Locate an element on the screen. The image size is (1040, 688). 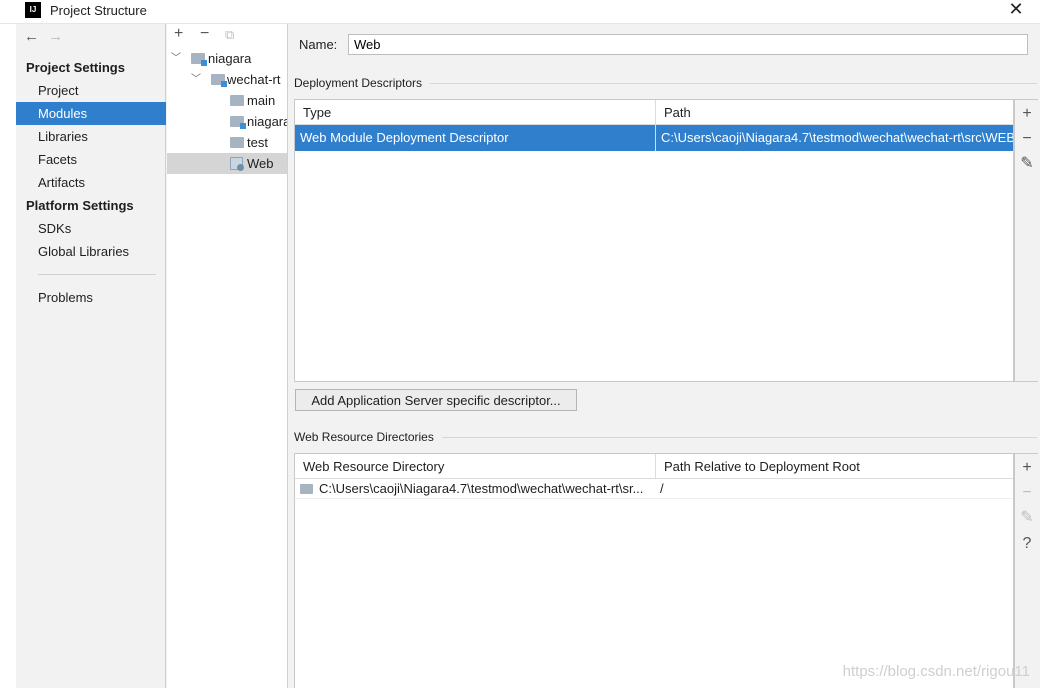
tree-node-wechat-rt: ﹀ wechat-rt is located at coordinates (227, 79).